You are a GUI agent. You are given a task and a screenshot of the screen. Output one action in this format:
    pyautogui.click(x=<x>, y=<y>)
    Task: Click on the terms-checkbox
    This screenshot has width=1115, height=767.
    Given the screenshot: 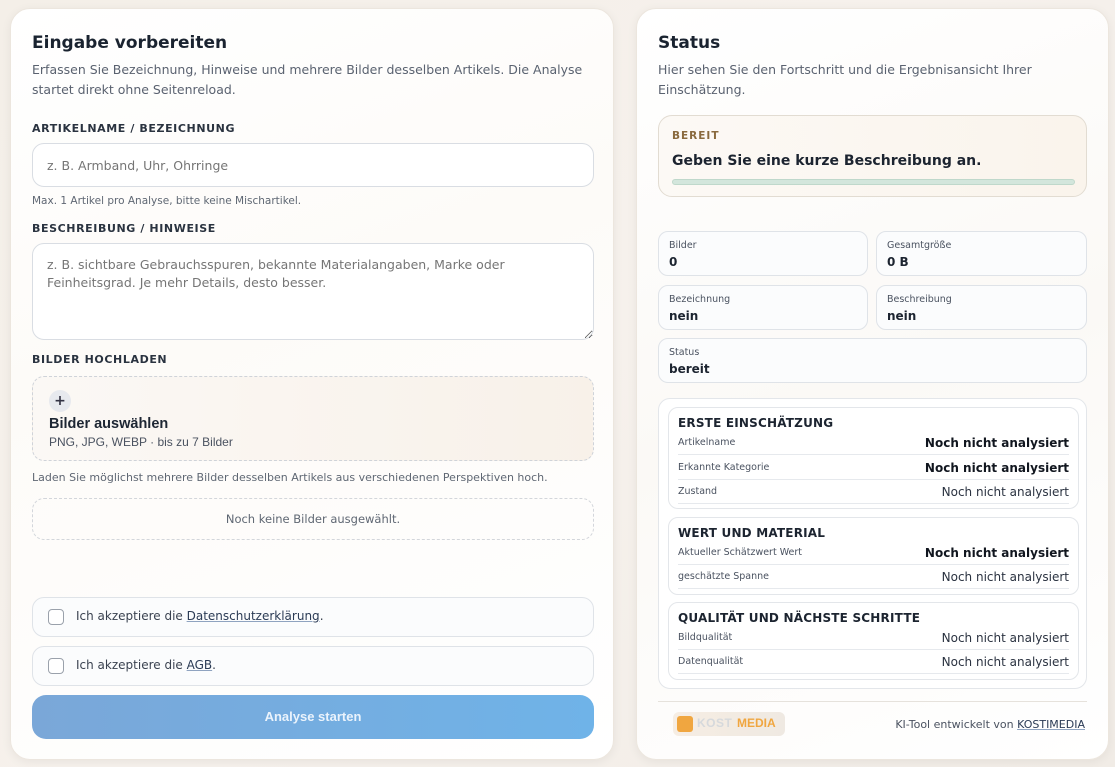 What is the action you would take?
    pyautogui.click(x=56, y=666)
    